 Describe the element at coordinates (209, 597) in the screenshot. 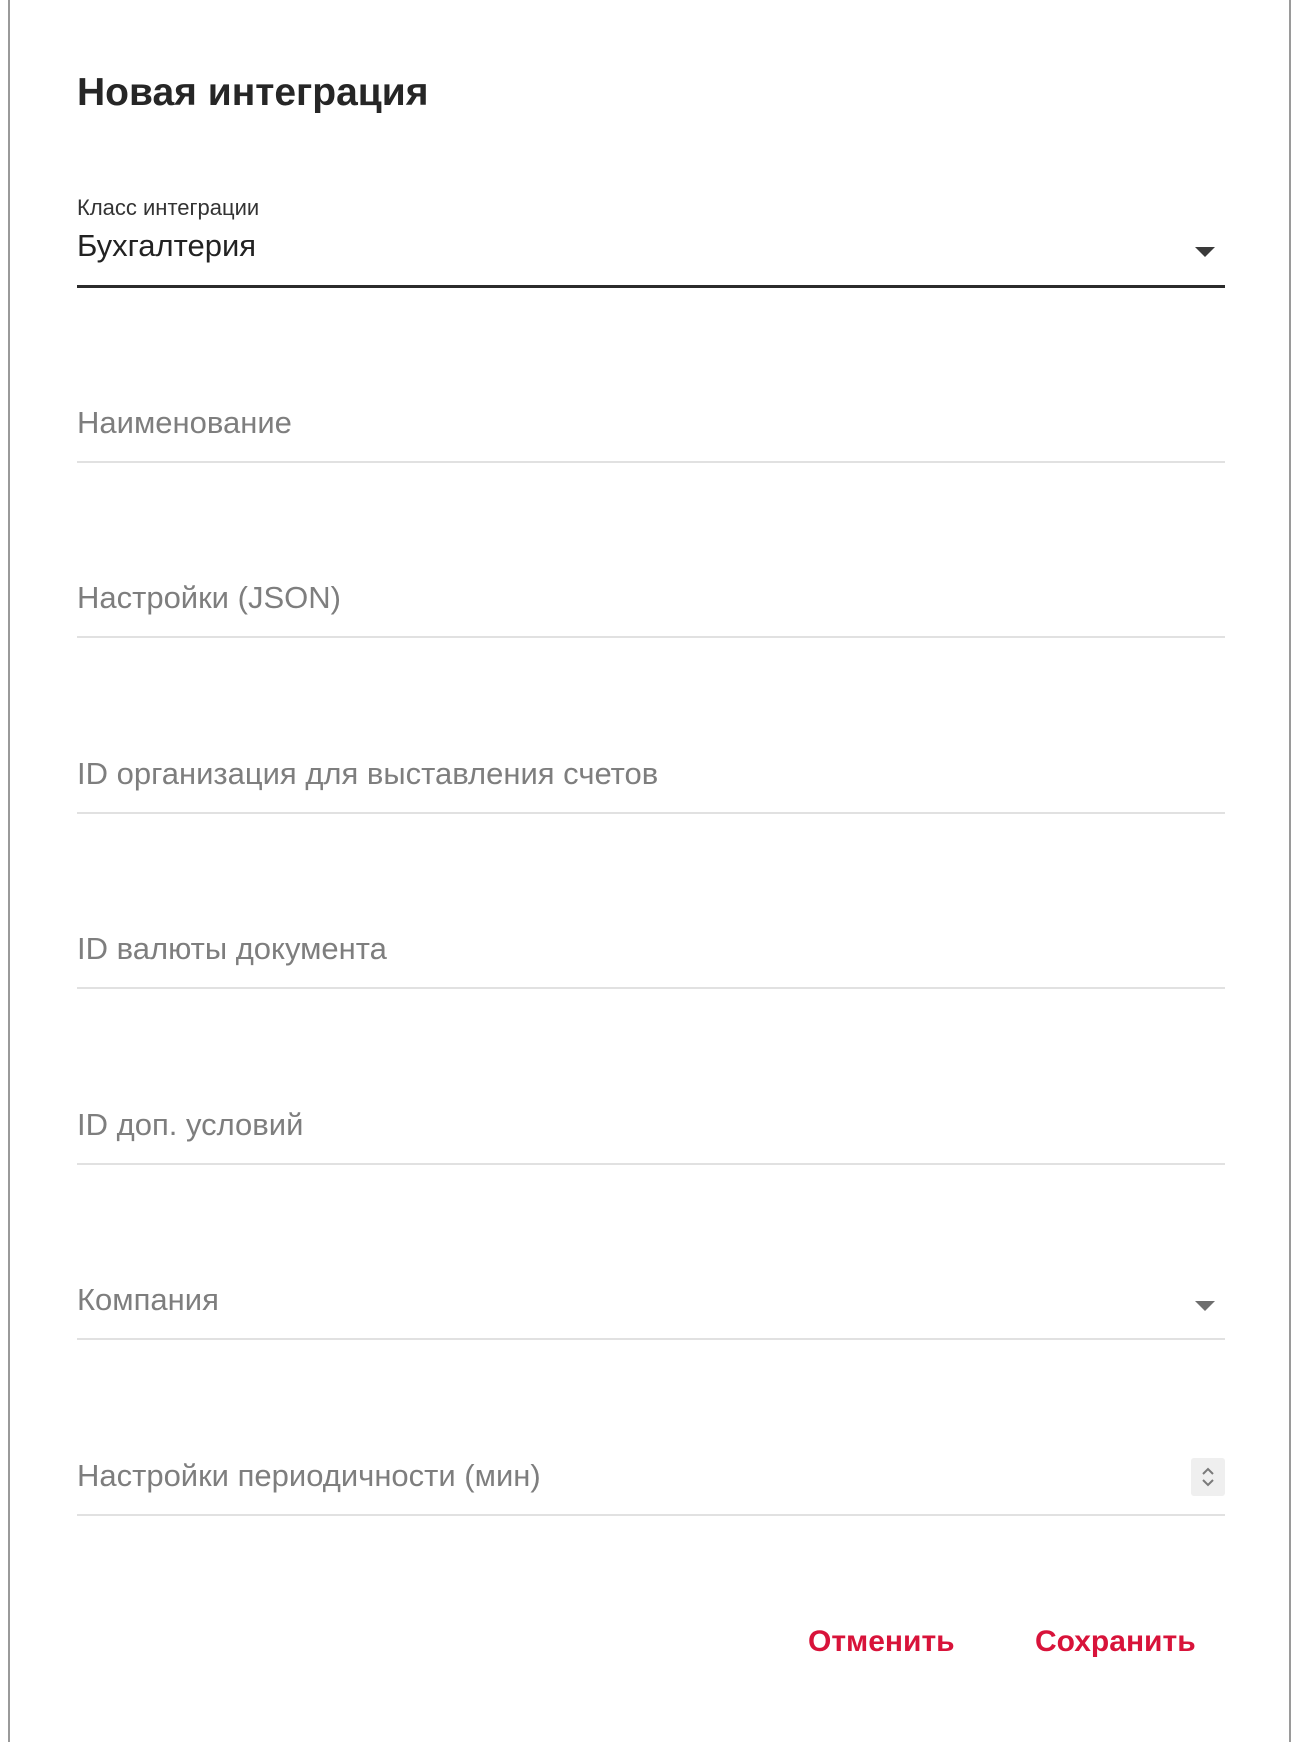

I see `settings-json-placeholder: Настройки (JSON)` at that location.